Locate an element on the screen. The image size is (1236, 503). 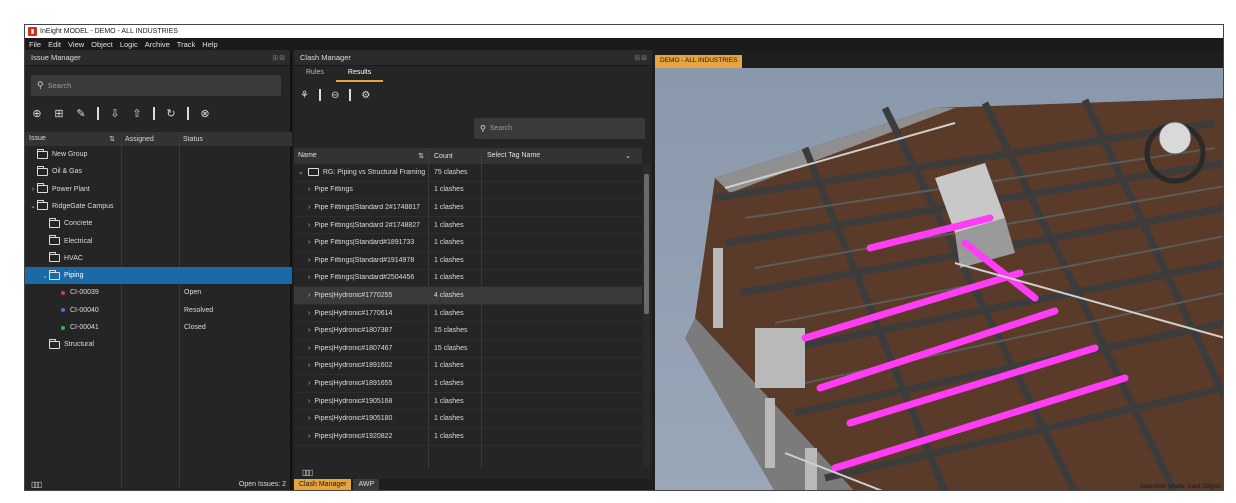
assigned-column-header: Assigned is located at coordinates (150, 139).